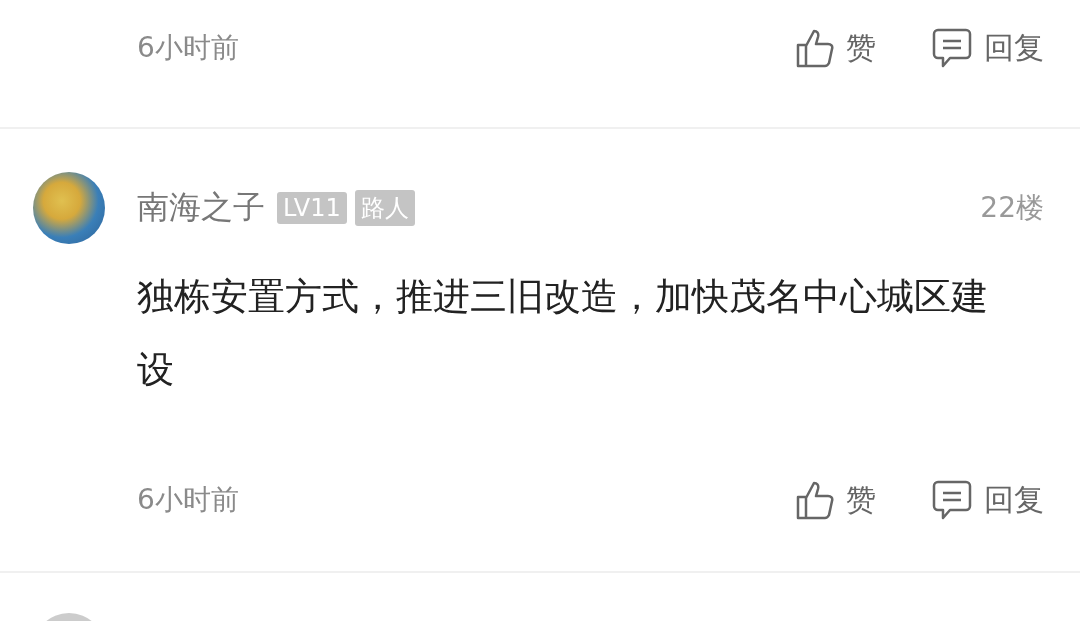 This screenshot has width=1080, height=621. What do you see at coordinates (1012, 208) in the screenshot?
I see `floor-number: 22楼` at bounding box center [1012, 208].